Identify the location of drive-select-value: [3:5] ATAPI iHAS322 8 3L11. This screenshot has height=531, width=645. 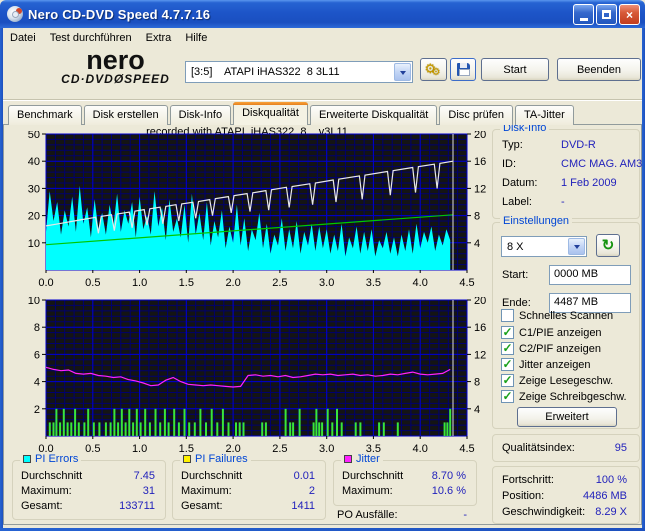
(265, 72).